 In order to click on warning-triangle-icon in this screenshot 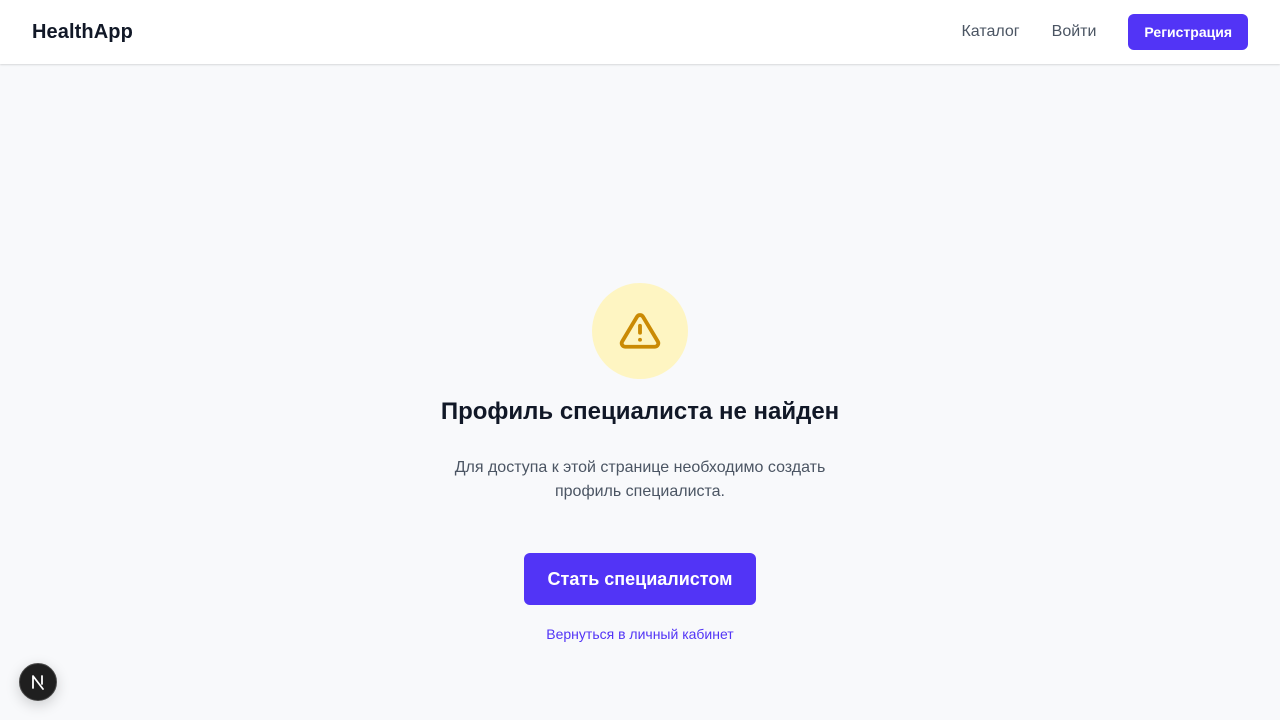, I will do `click(640, 331)`.